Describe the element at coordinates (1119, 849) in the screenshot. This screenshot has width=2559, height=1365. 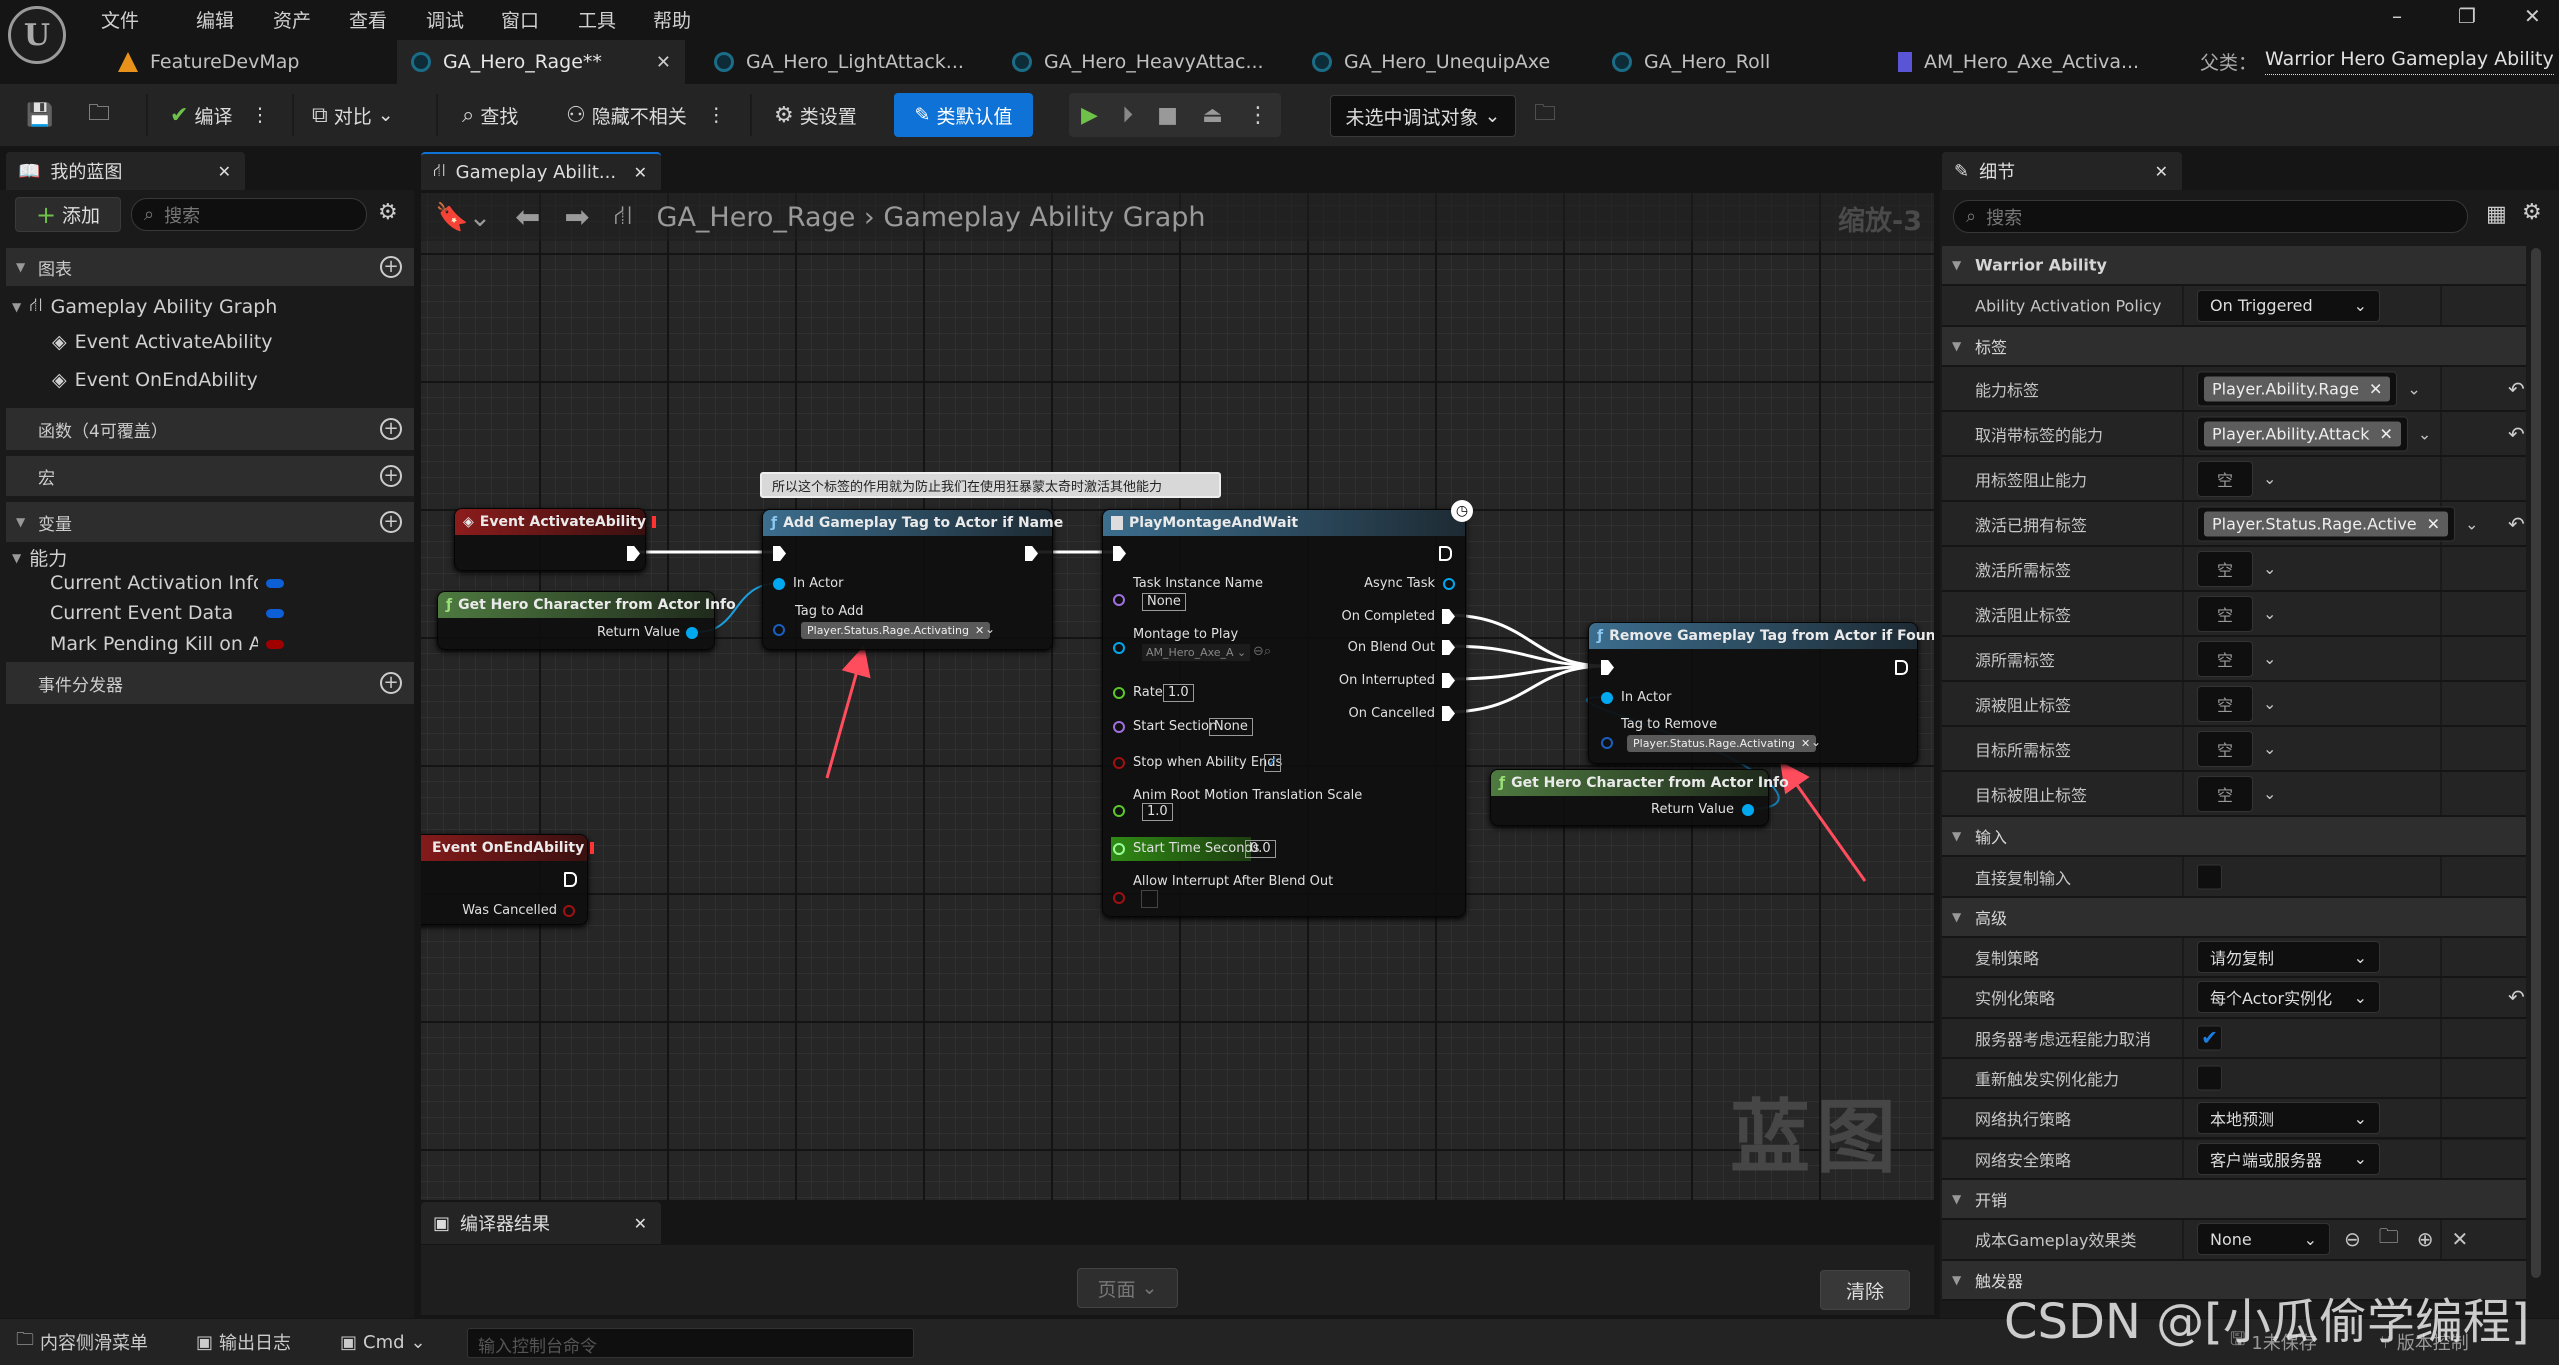
I see `start-time-pin` at that location.